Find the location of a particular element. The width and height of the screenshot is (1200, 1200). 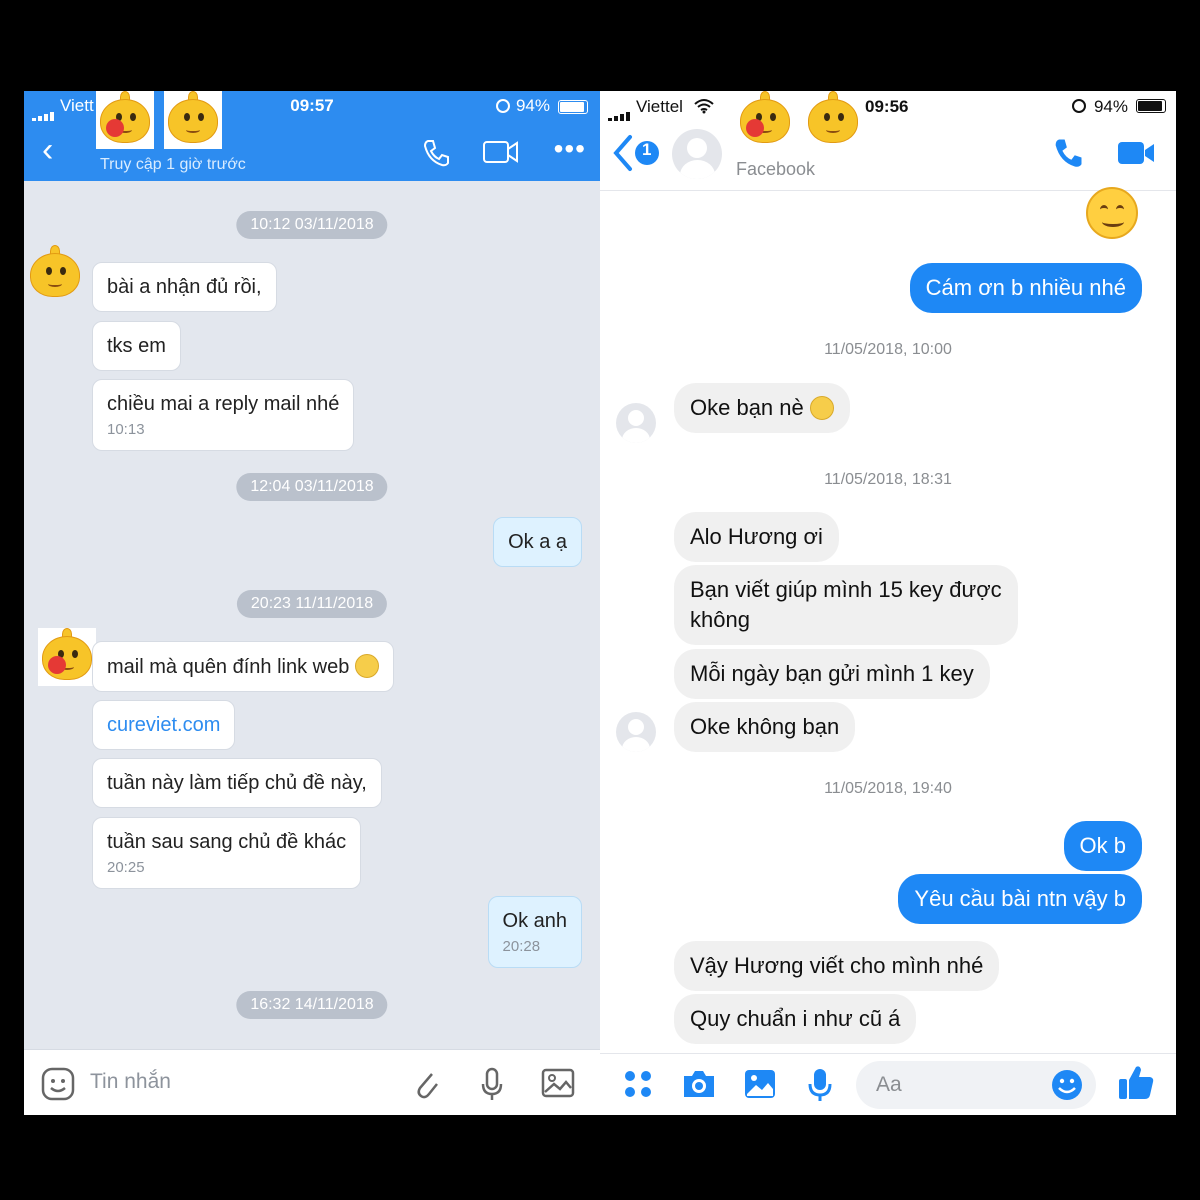

blush-emoji-icon is located at coordinates (366, 666).